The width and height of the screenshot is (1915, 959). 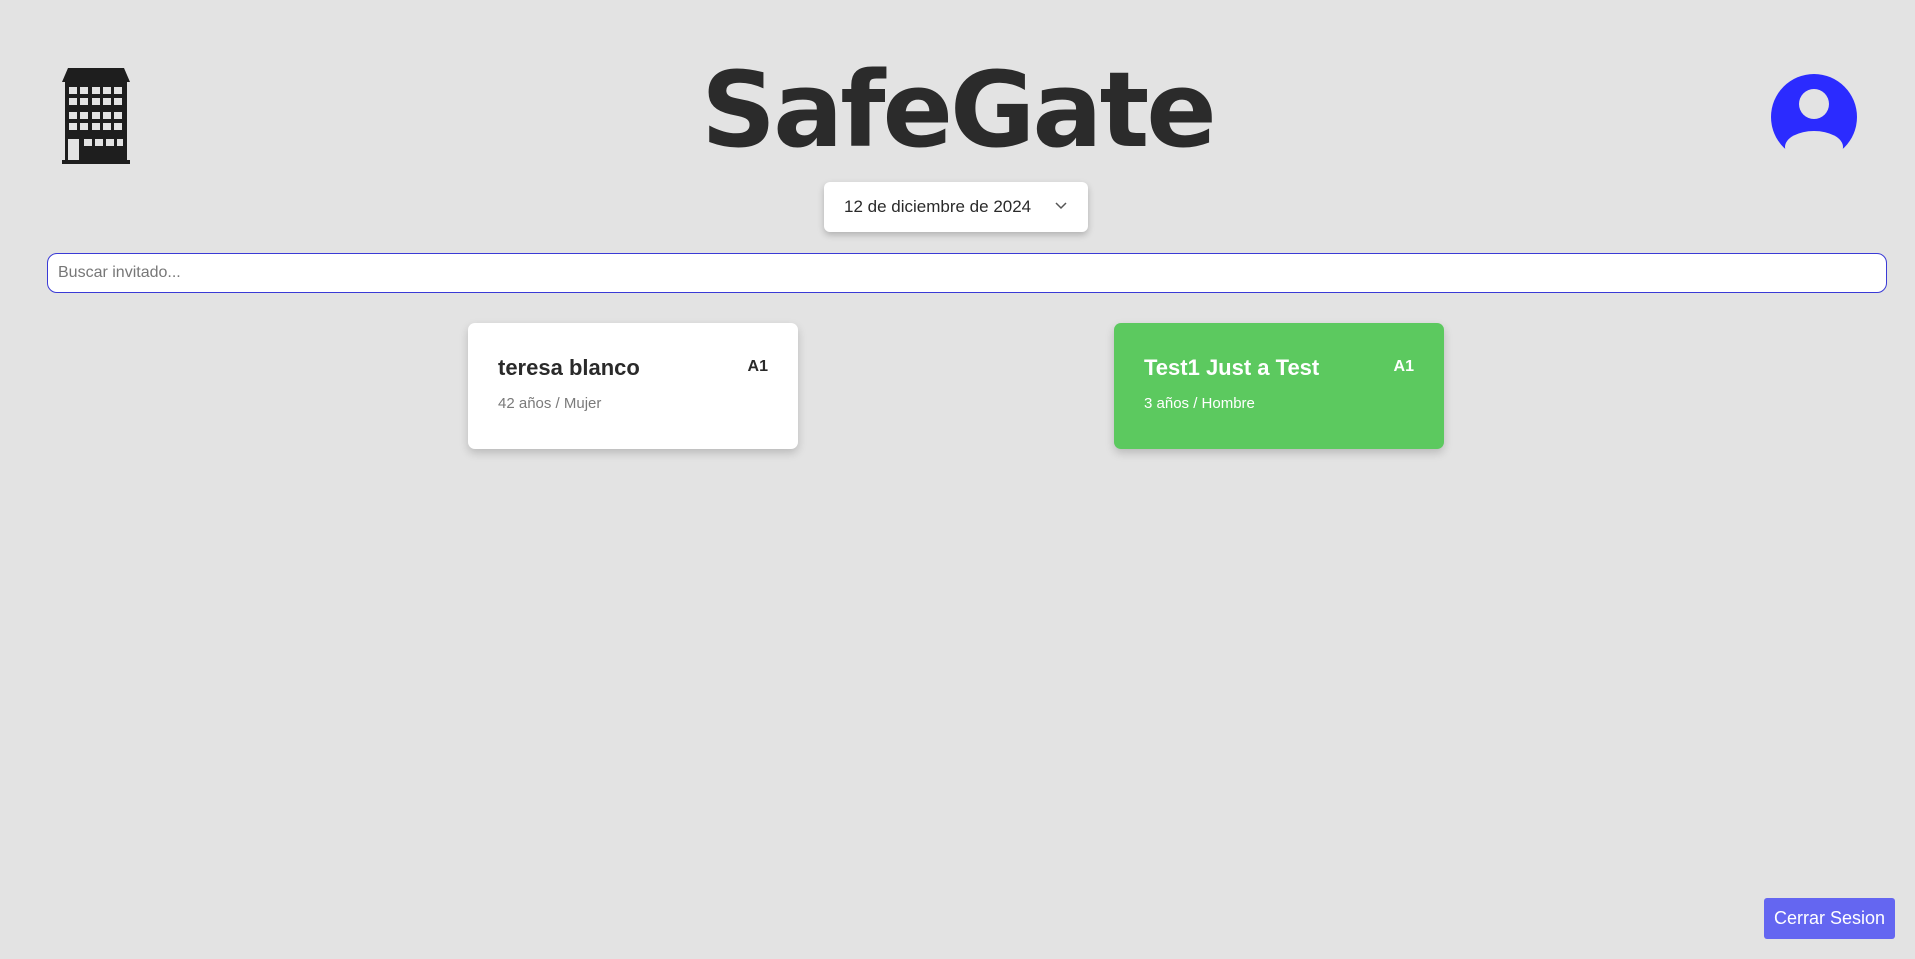 What do you see at coordinates (1829, 918) in the screenshot?
I see `logout-button: Cerrar Sesion` at bounding box center [1829, 918].